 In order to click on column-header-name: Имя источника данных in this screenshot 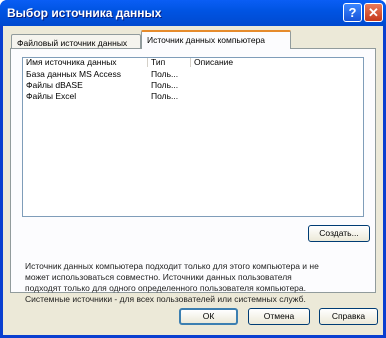, I will do `click(85, 62)`.